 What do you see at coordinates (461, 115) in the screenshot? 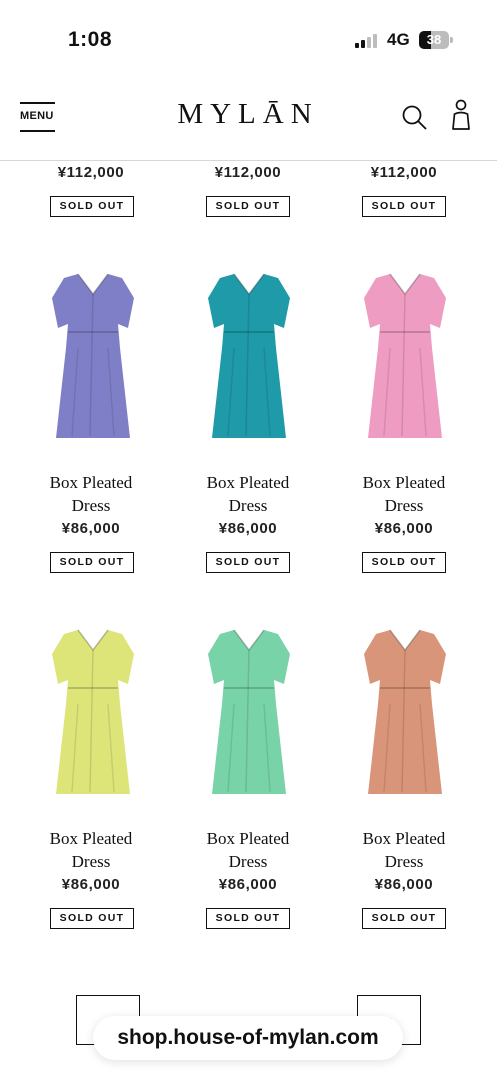
I see `user-icon` at bounding box center [461, 115].